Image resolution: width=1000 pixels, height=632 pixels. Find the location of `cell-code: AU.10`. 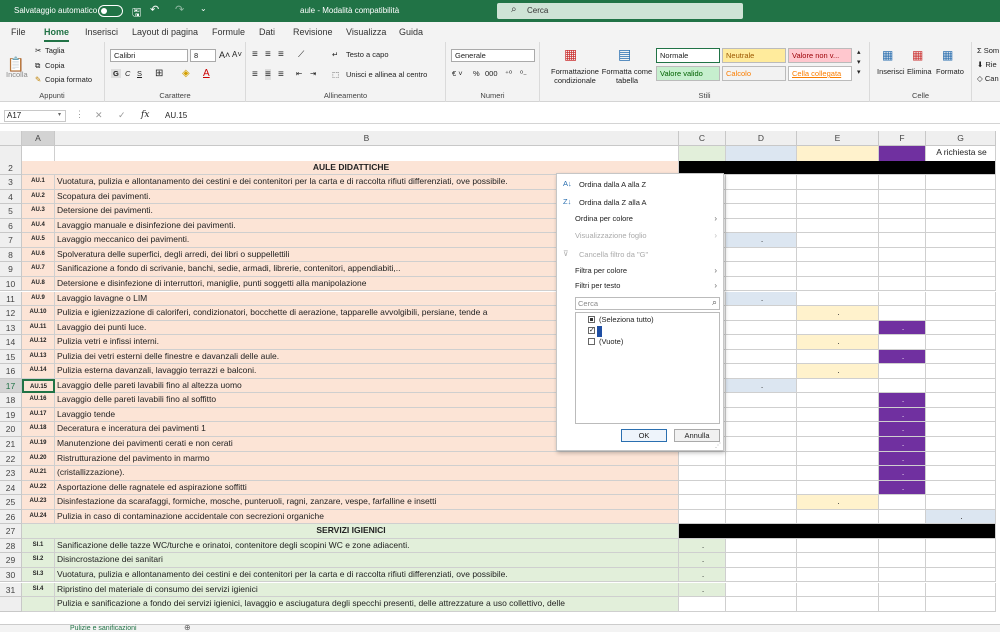

cell-code: AU.10 is located at coordinates (38, 313).